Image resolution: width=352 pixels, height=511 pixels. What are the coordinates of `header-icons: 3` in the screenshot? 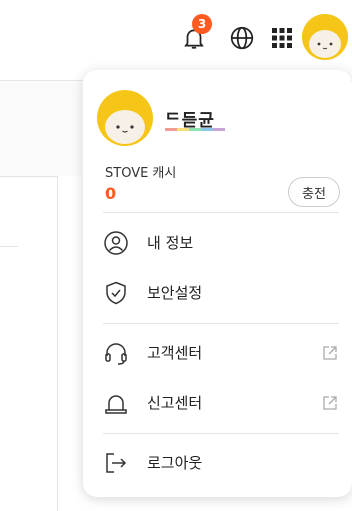 It's located at (252, 38).